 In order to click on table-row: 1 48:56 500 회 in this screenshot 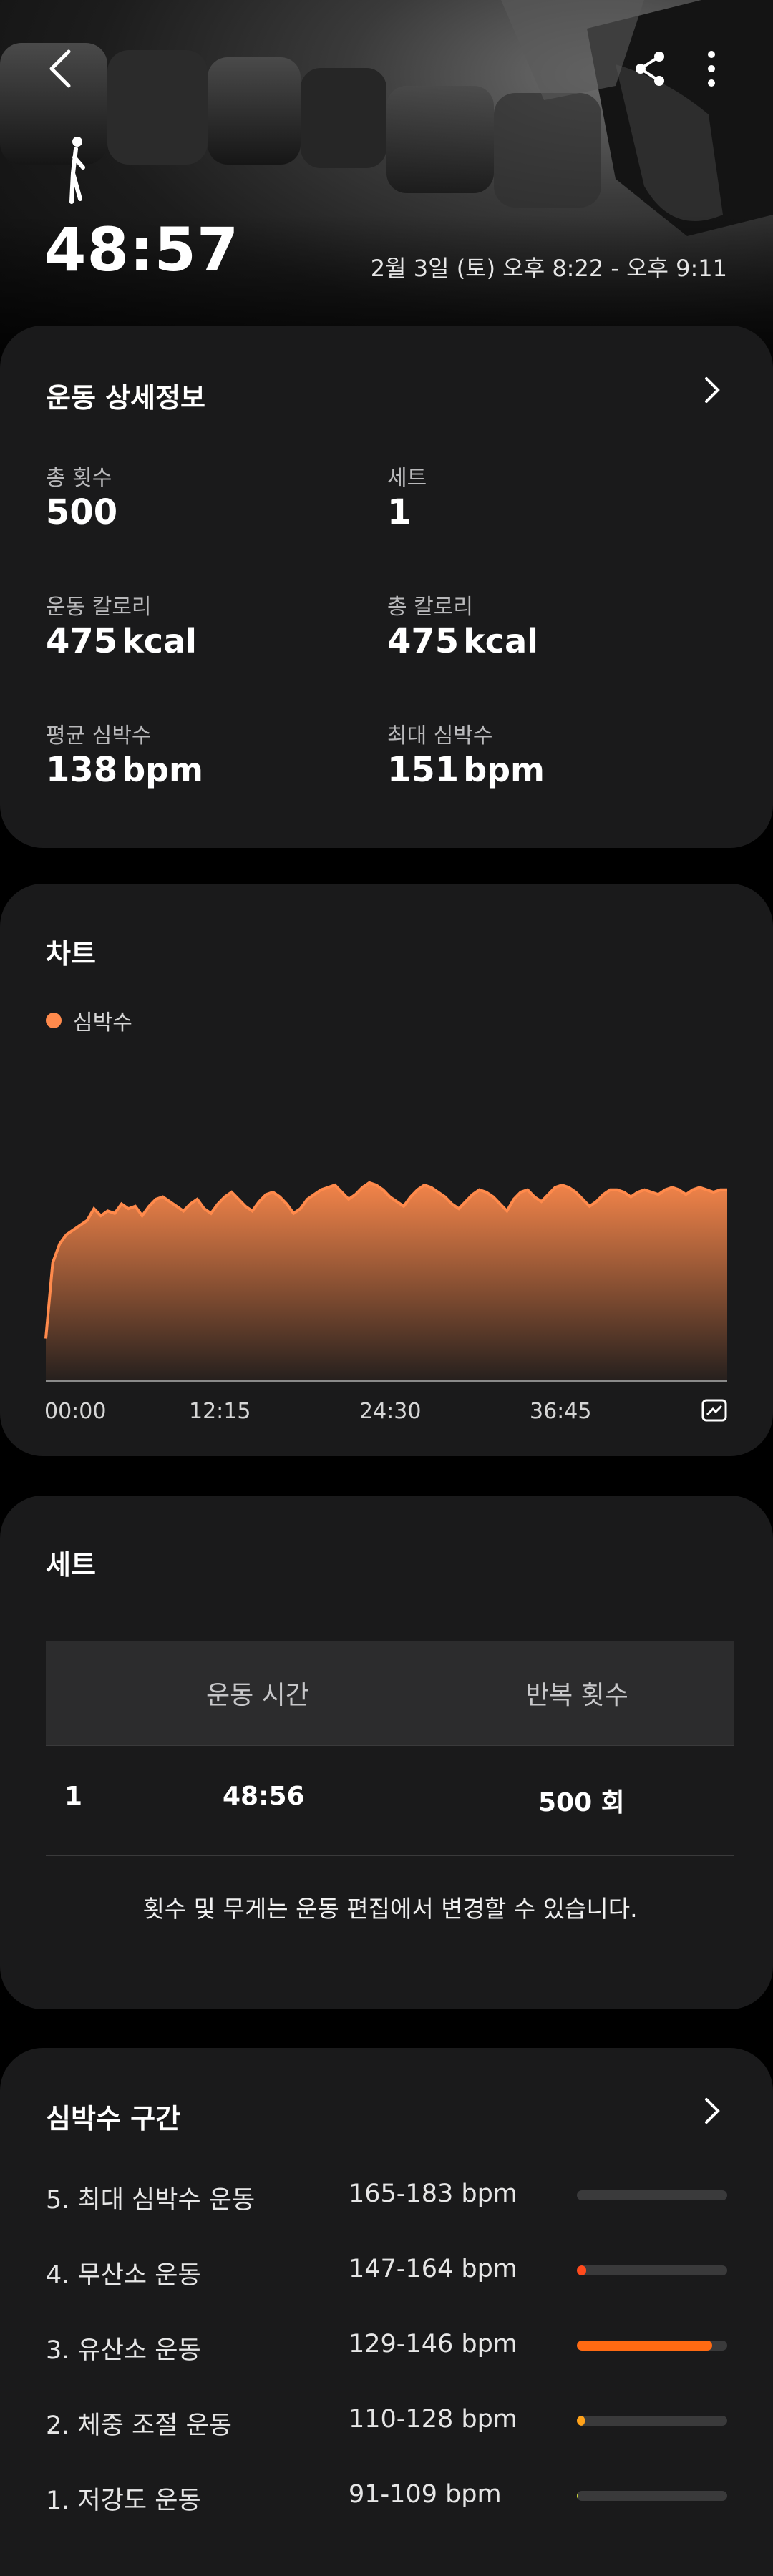, I will do `click(390, 1801)`.